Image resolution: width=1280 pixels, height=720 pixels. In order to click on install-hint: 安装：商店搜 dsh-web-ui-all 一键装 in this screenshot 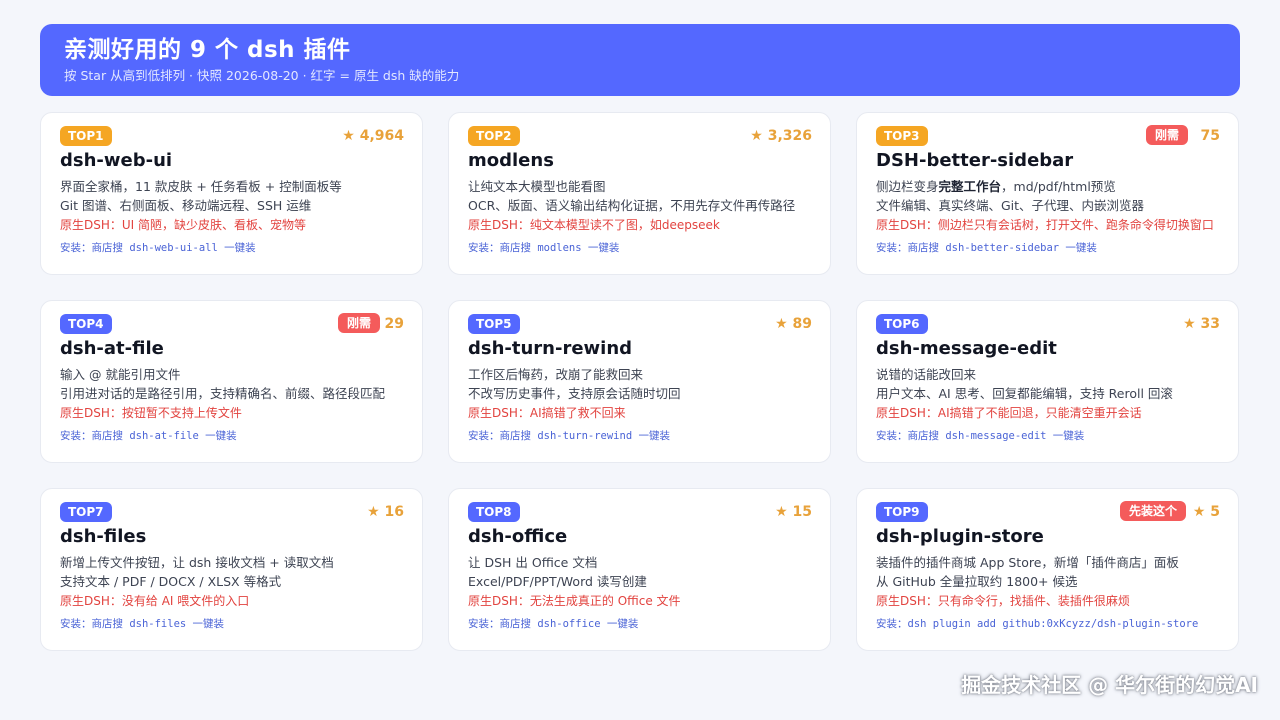, I will do `click(158, 248)`.